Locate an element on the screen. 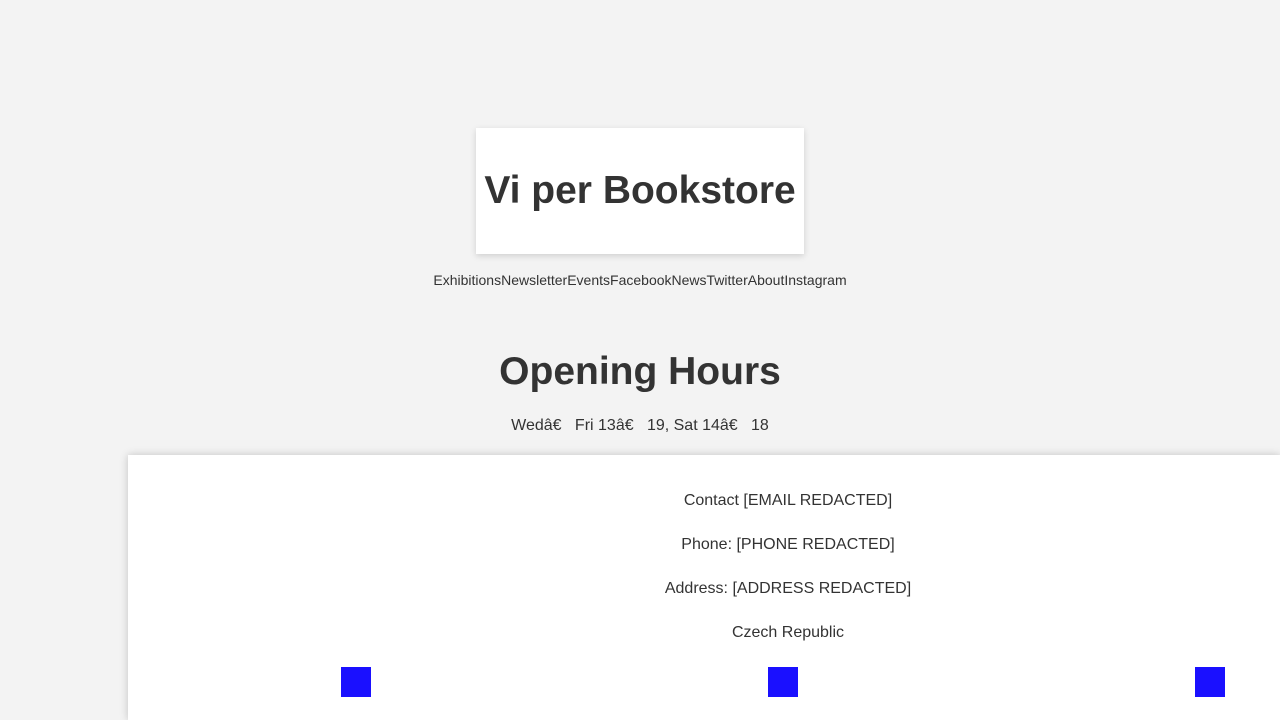 This screenshot has height=720, width=1280. opening-hours-heading: Opening Hours is located at coordinates (640, 371).